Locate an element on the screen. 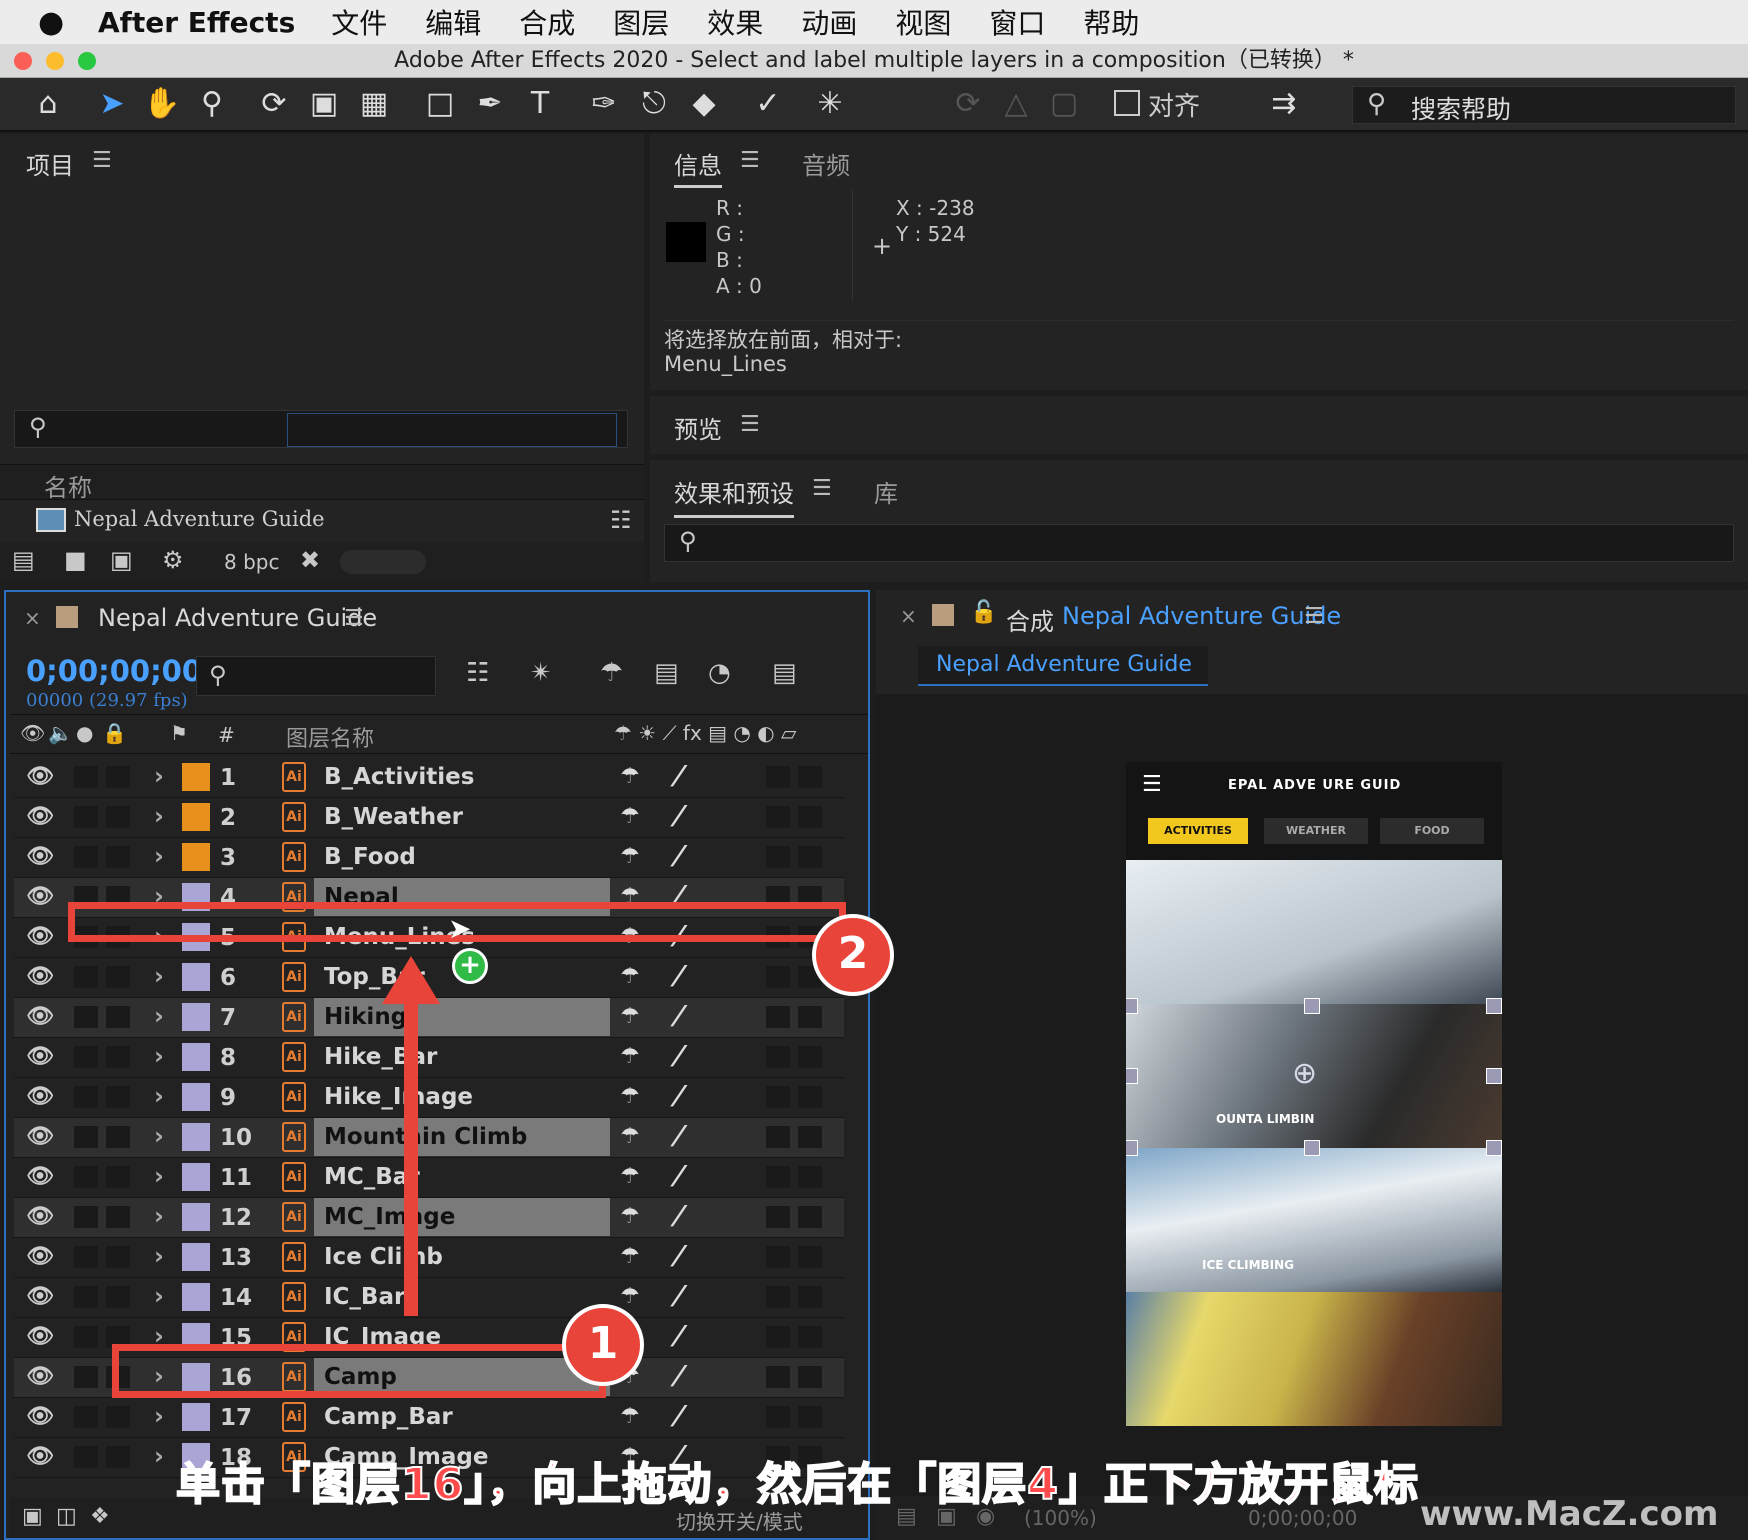 The width and height of the screenshot is (1748, 1540). menu-view: 视图 is located at coordinates (923, 22).